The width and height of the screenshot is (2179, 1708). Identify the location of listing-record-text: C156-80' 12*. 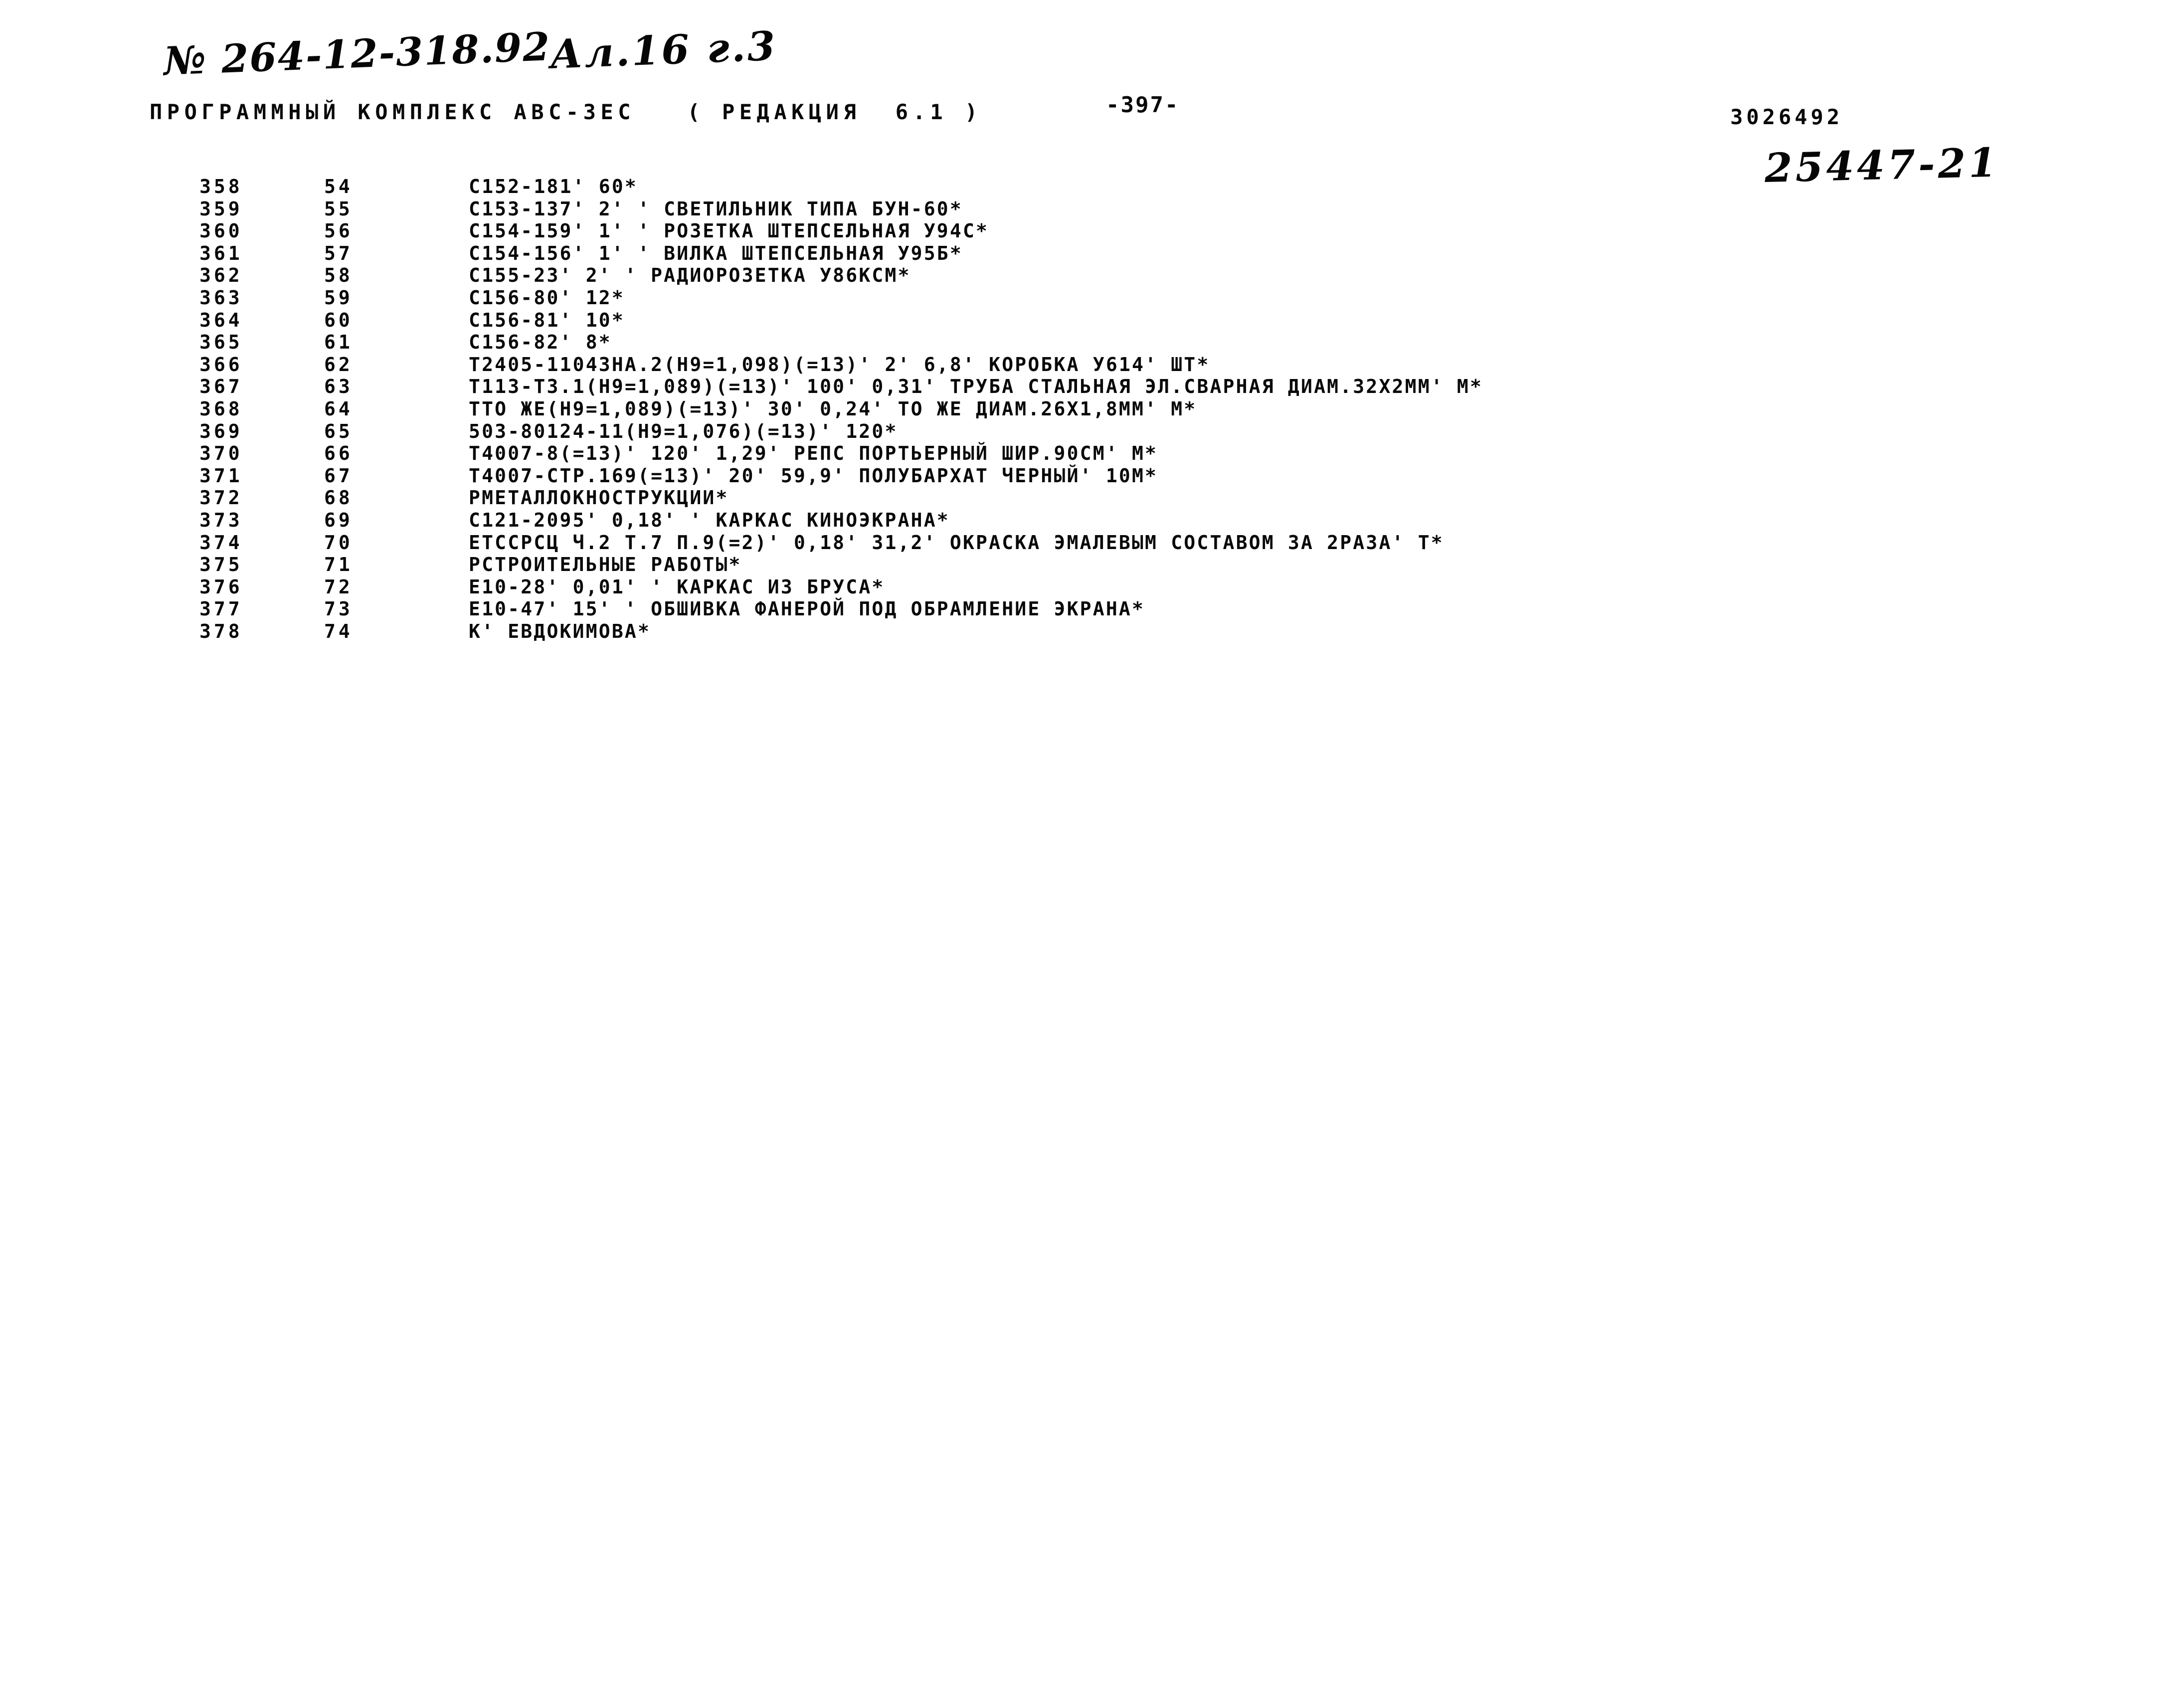
(547, 297).